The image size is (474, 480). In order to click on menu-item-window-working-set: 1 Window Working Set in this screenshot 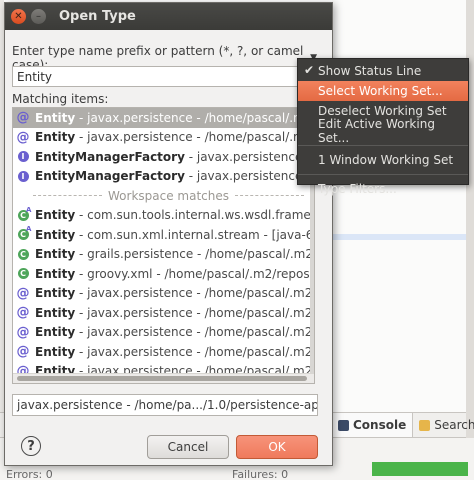, I will do `click(383, 160)`.